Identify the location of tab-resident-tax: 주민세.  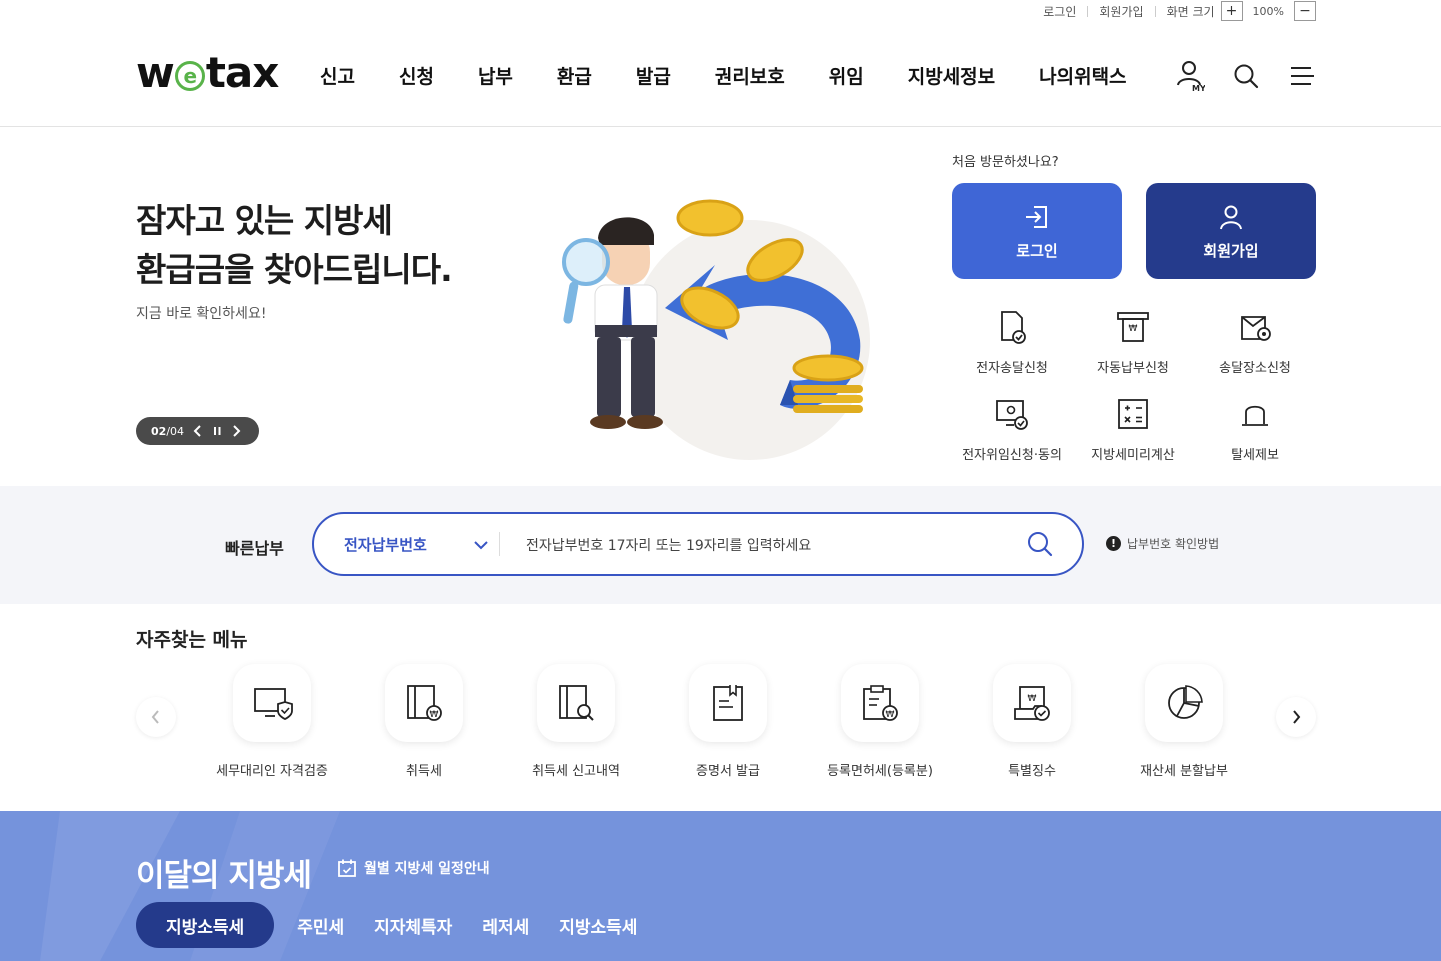
(320, 925).